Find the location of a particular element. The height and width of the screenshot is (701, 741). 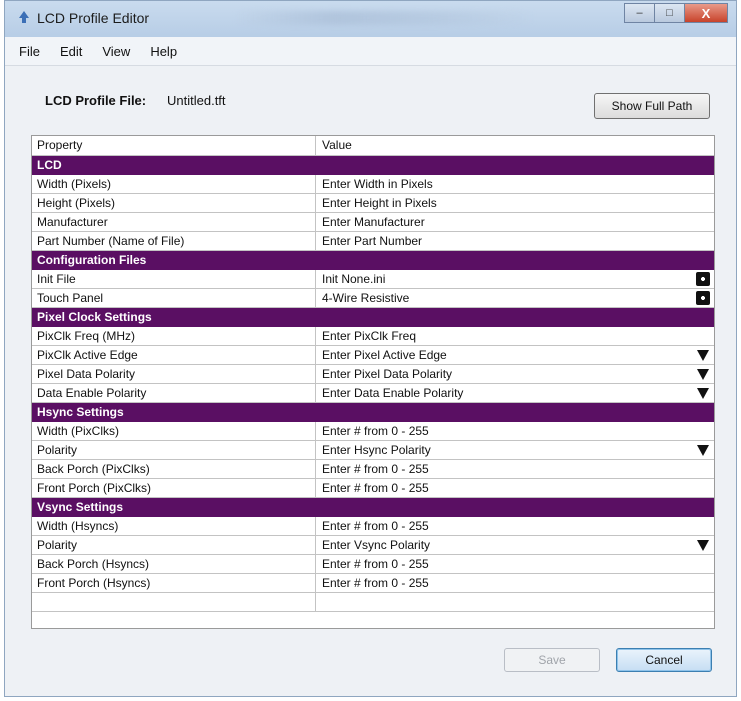

window-title: LCD Profile Editor is located at coordinates (93, 18).